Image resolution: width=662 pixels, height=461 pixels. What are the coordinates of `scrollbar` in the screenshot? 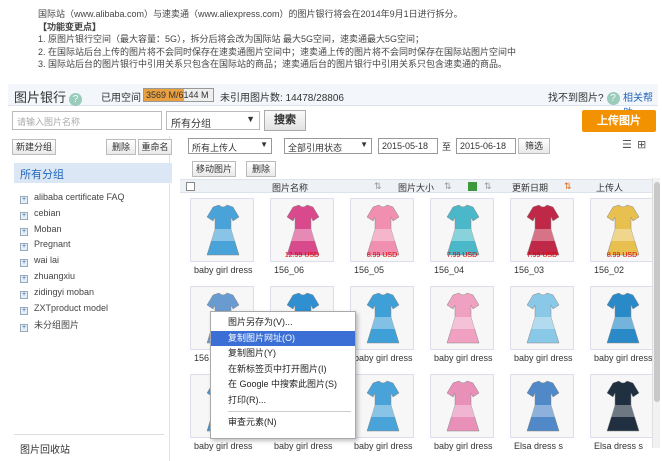 It's located at (656, 313).